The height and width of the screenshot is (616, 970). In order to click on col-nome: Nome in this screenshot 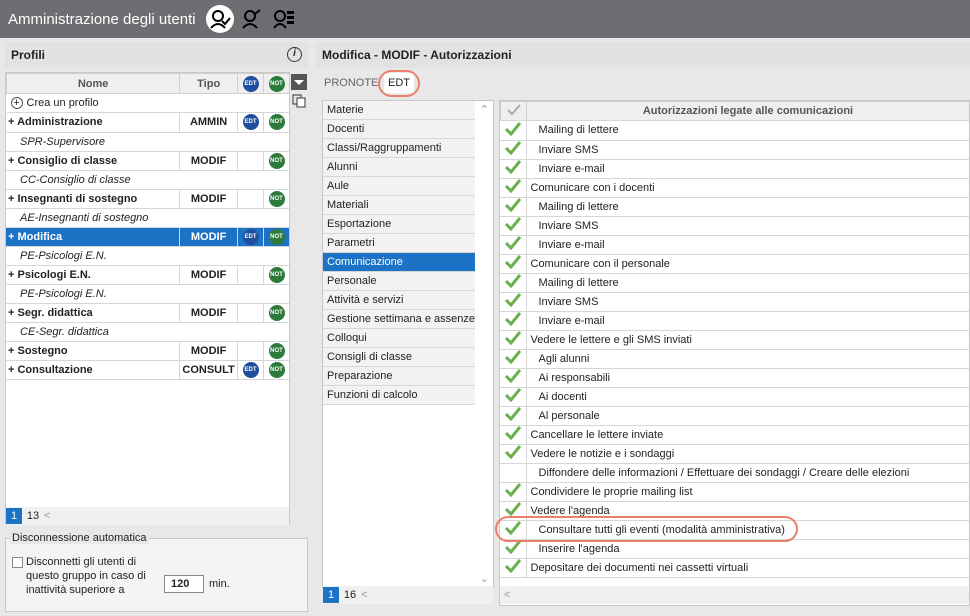, I will do `click(93, 83)`.